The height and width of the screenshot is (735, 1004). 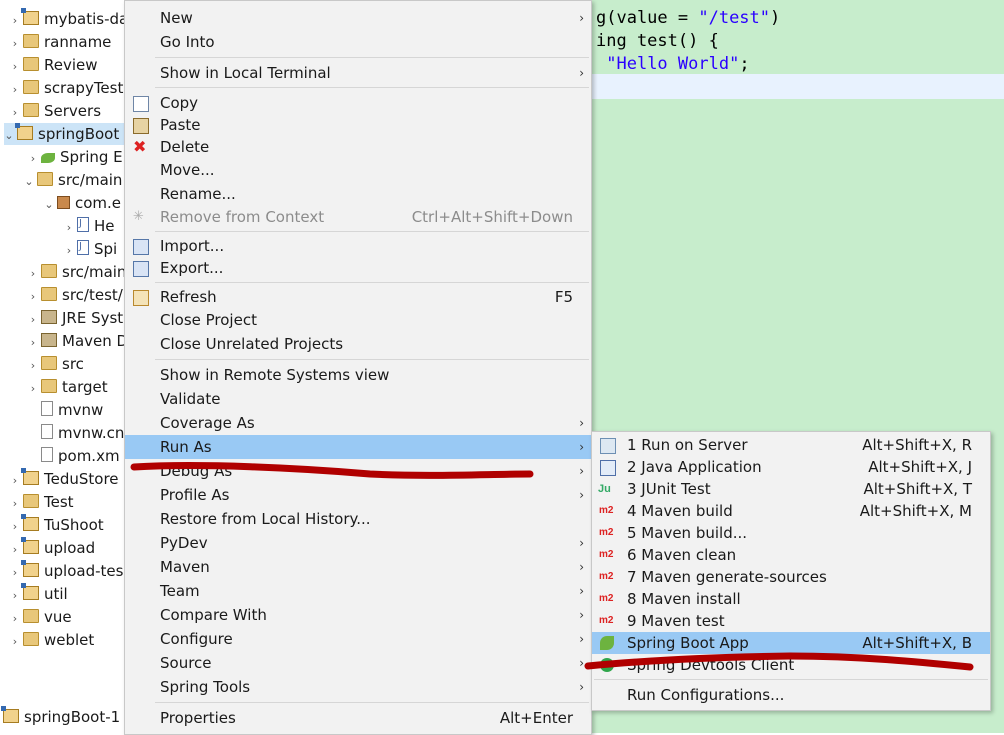 What do you see at coordinates (358, 423) in the screenshot?
I see `menu-item-coverage-as: Coverage As ›` at bounding box center [358, 423].